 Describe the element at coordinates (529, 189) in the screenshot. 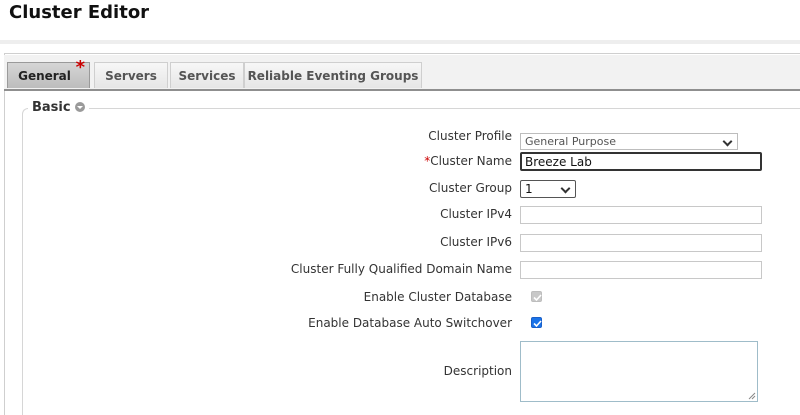

I see `cluster-group-value: 1` at that location.